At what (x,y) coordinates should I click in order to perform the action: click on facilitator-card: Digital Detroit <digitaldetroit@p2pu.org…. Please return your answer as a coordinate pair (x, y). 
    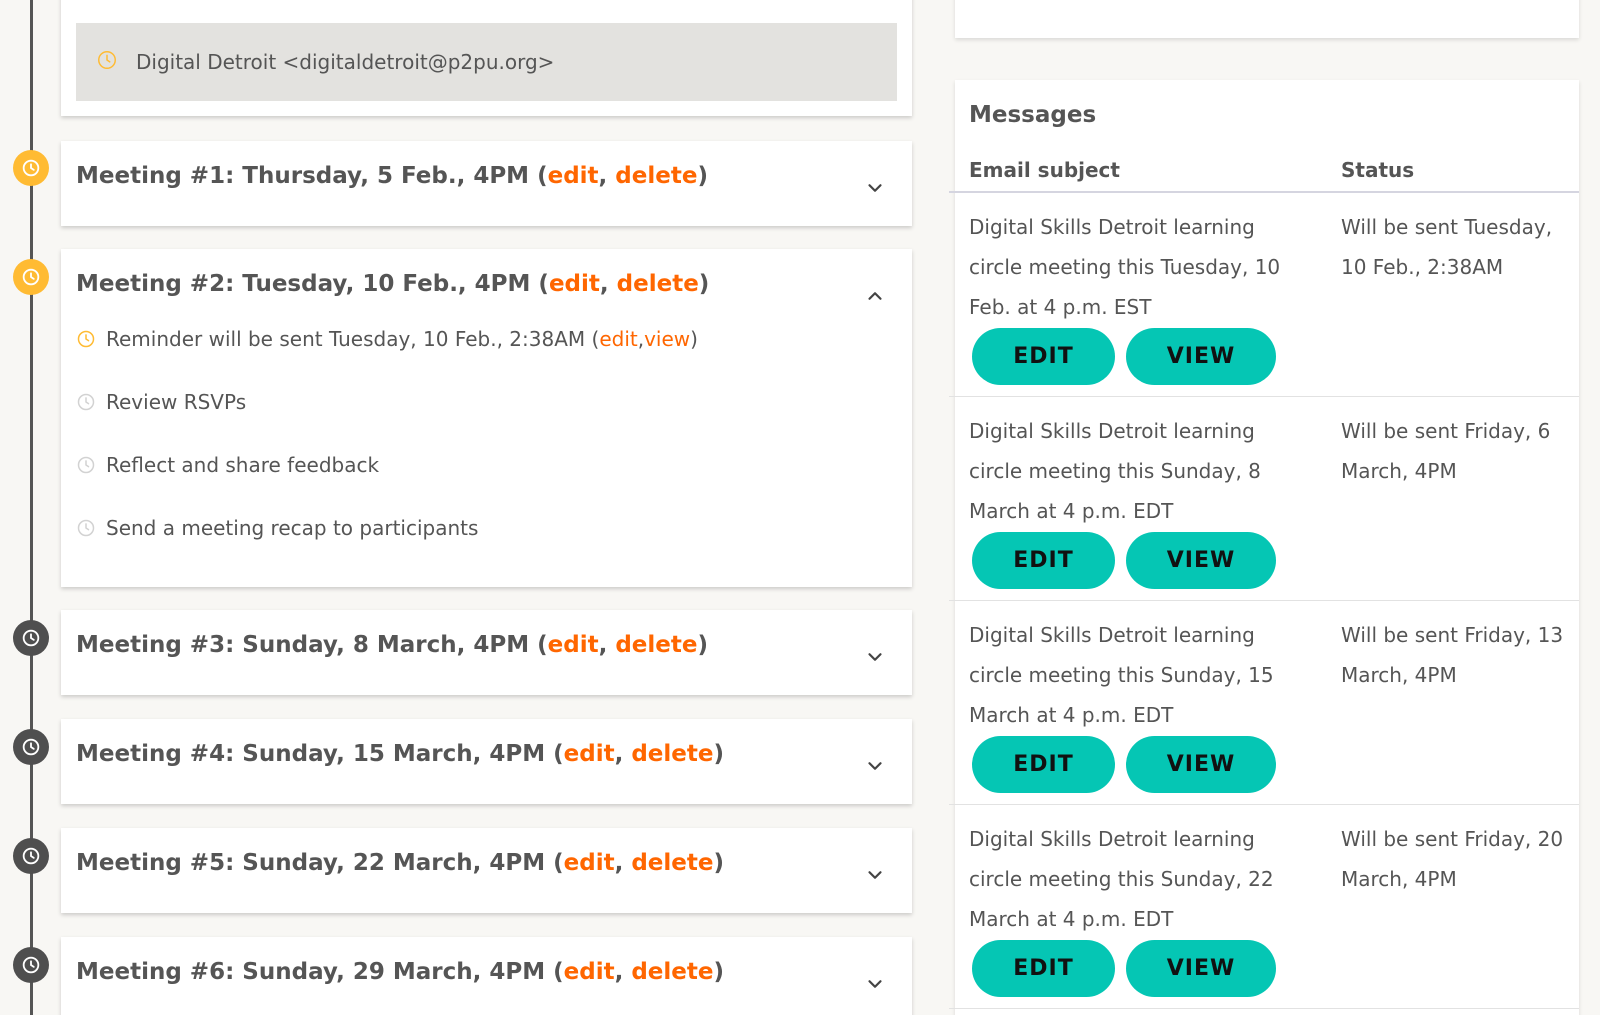
    Looking at the image, I should click on (486, 58).